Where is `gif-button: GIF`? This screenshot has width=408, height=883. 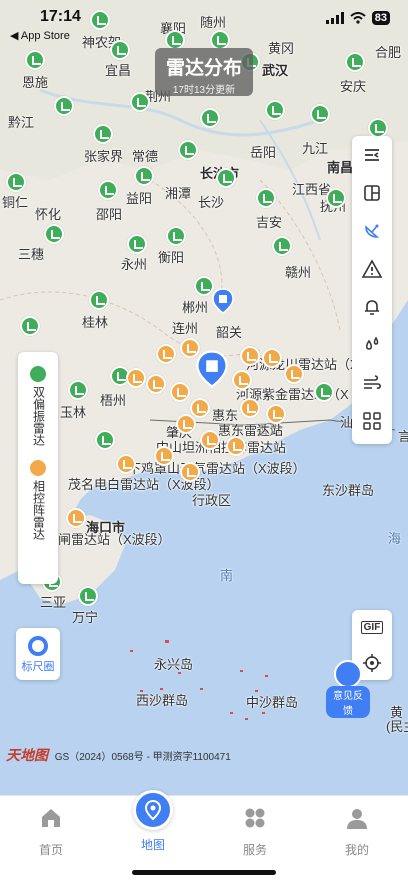 gif-button: GIF is located at coordinates (372, 627).